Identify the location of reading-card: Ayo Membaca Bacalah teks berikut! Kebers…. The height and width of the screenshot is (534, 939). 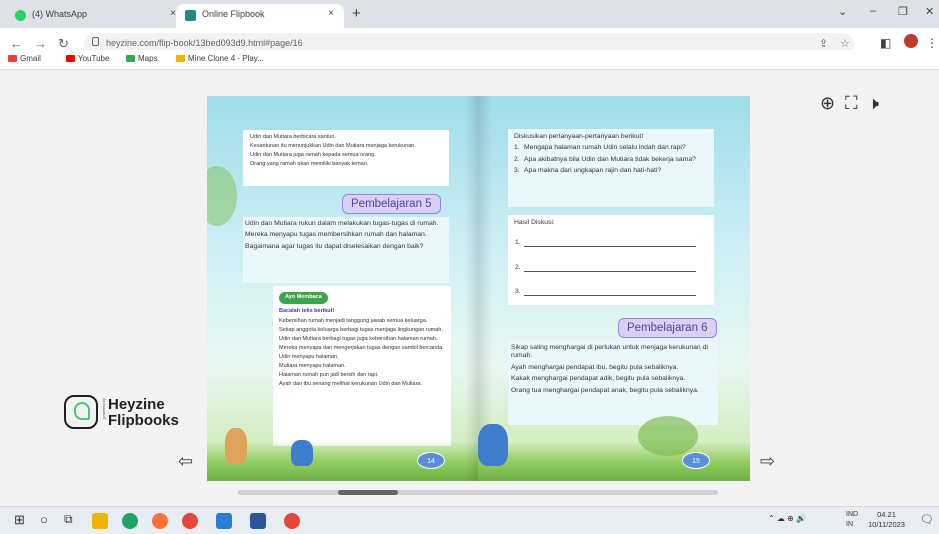
(362, 366).